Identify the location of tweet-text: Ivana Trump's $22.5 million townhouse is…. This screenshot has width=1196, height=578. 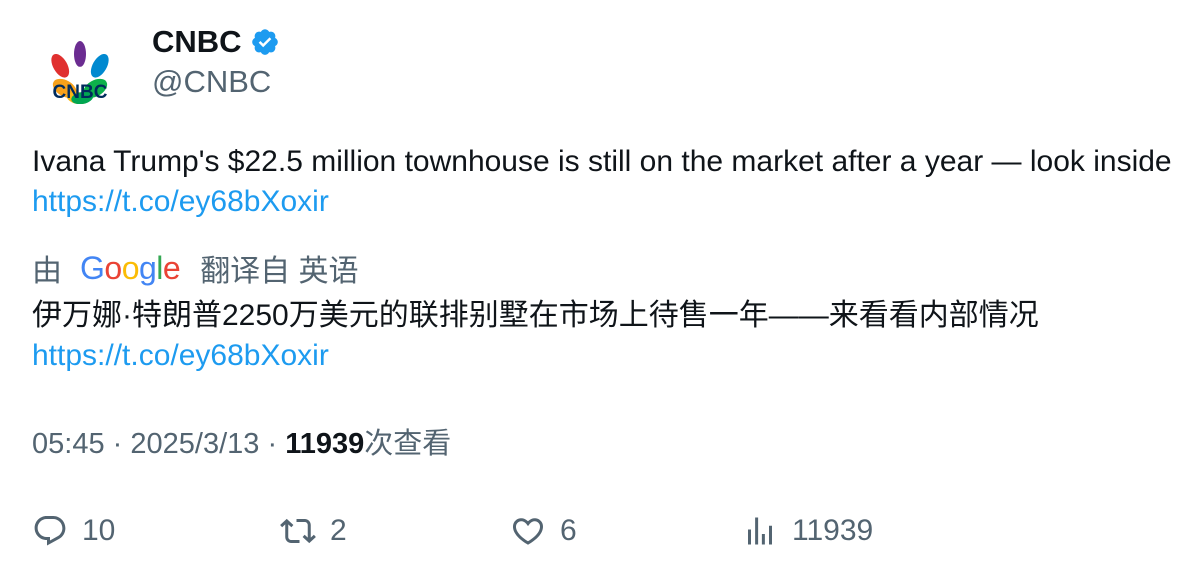
(602, 182).